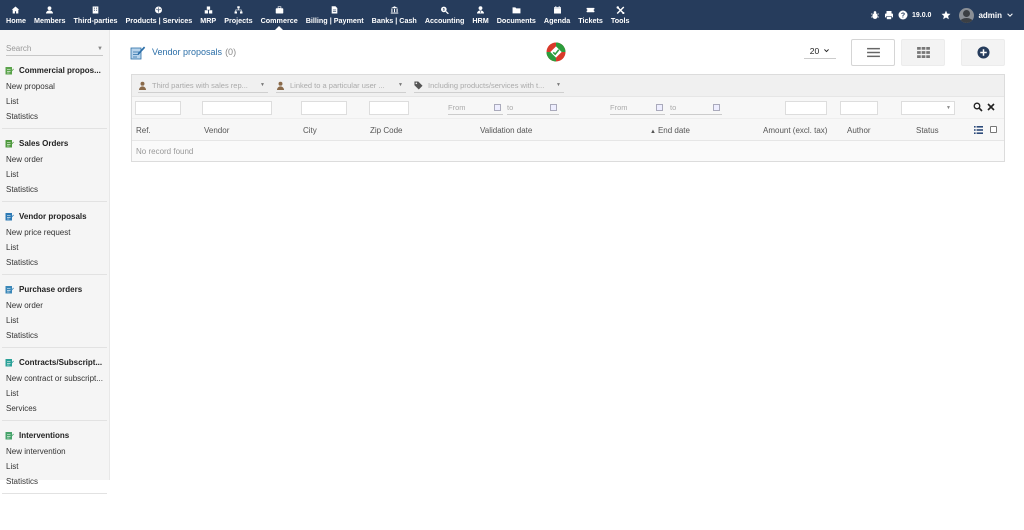 This screenshot has width=1024, height=530. Describe the element at coordinates (54, 86) in the screenshot. I see `sidebar-link: New proposal` at that location.